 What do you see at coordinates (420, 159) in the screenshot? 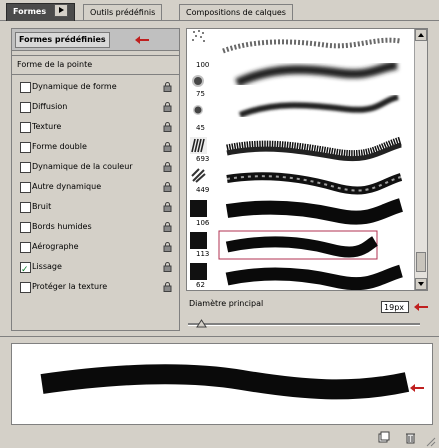
I see `brush-list-scrollbar` at bounding box center [420, 159].